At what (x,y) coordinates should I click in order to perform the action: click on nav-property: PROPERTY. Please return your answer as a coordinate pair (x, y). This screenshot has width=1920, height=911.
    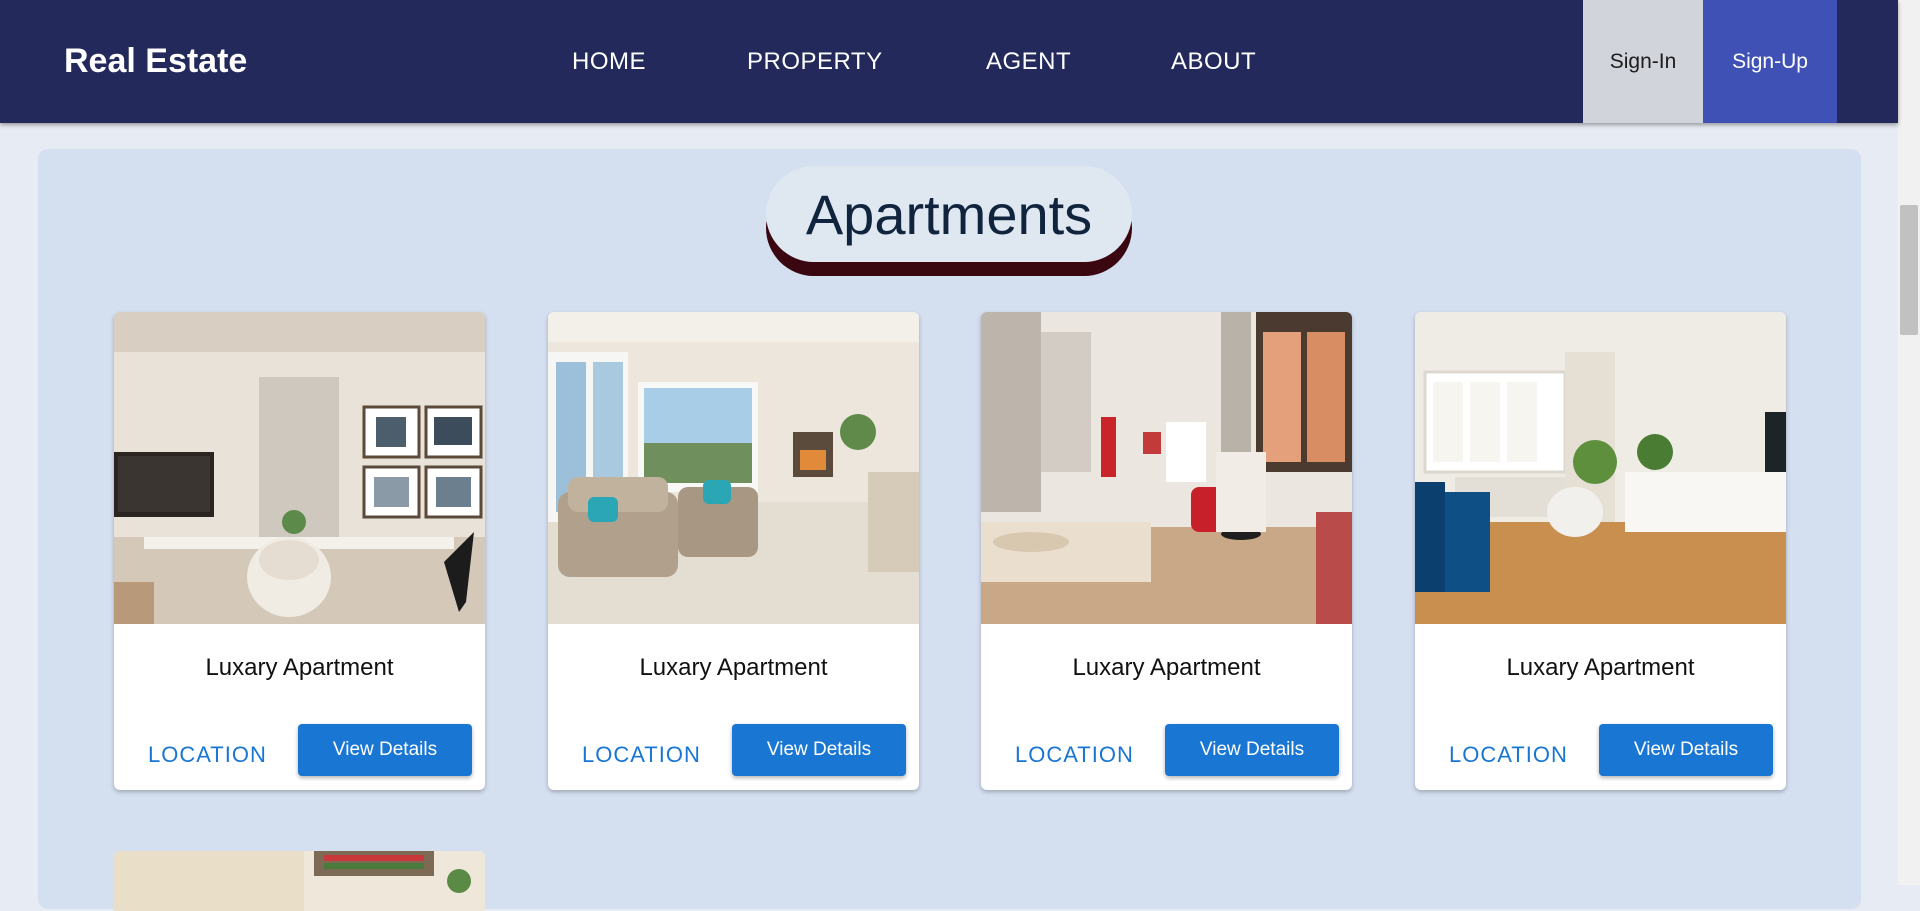
    Looking at the image, I should click on (815, 62).